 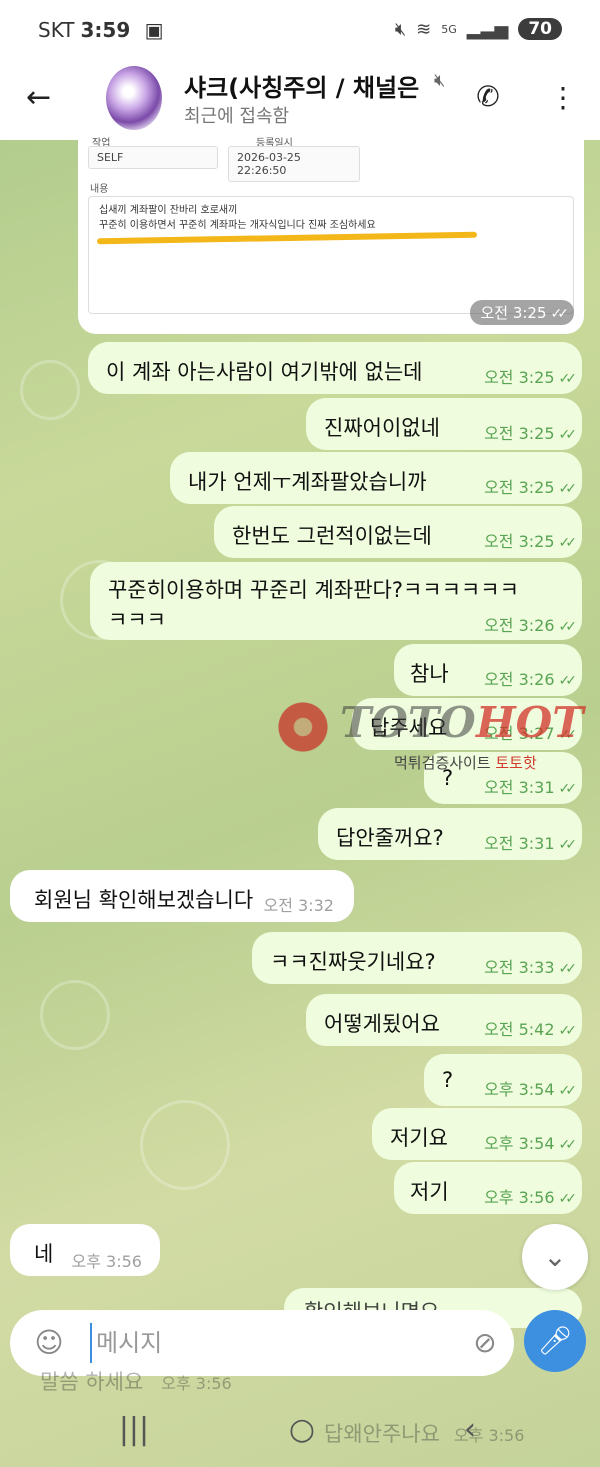 I want to click on field-value: 2026-03-25 22:26:50, so click(x=294, y=164).